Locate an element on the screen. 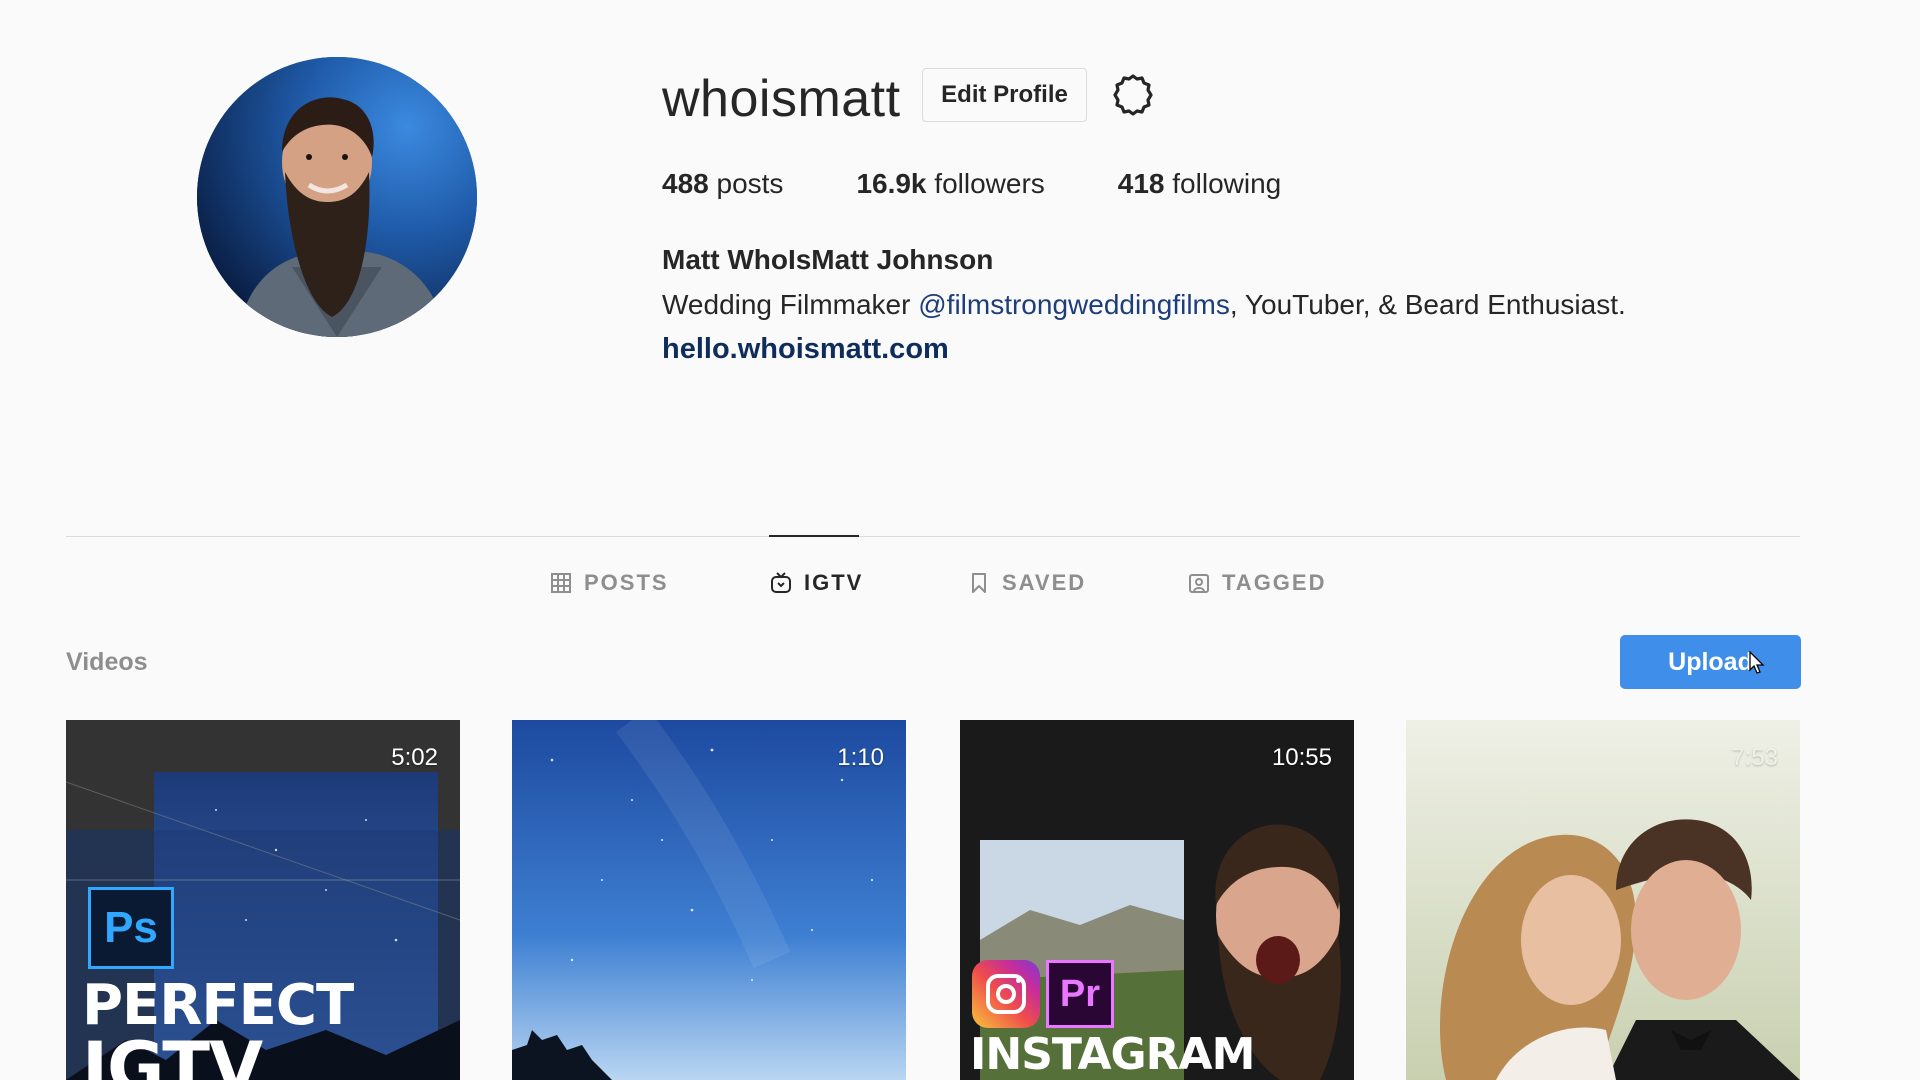  profile-stats: 488 posts 16.9k followers 418 following is located at coordinates (1008, 184).